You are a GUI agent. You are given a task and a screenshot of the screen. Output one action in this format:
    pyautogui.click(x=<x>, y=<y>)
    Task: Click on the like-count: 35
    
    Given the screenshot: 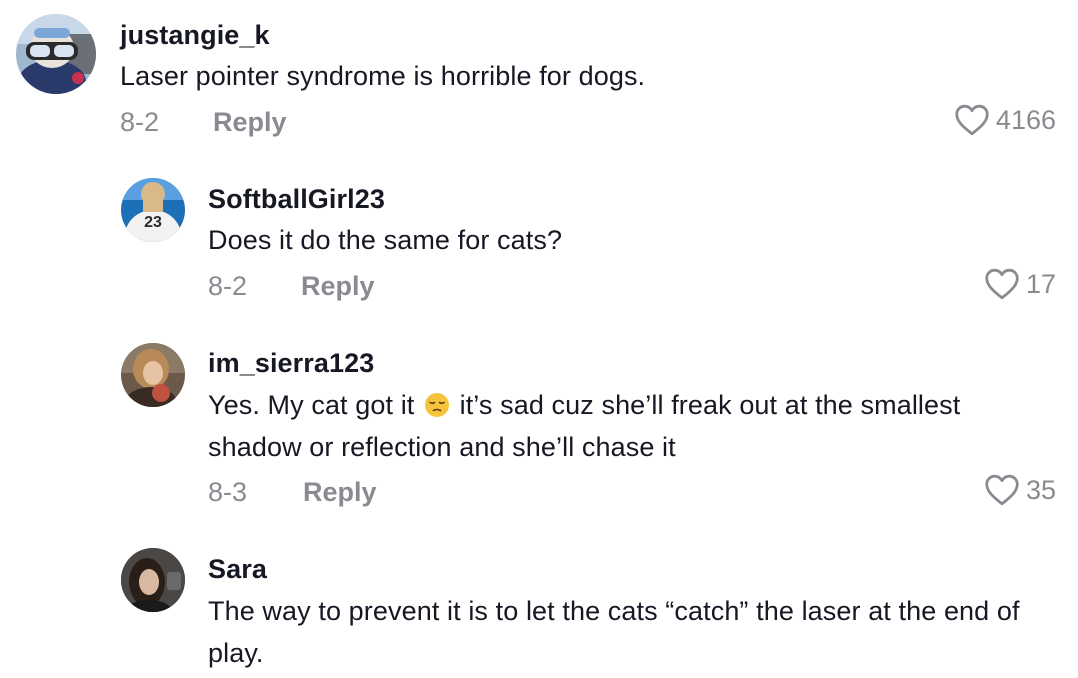 What is the action you would take?
    pyautogui.click(x=1040, y=489)
    